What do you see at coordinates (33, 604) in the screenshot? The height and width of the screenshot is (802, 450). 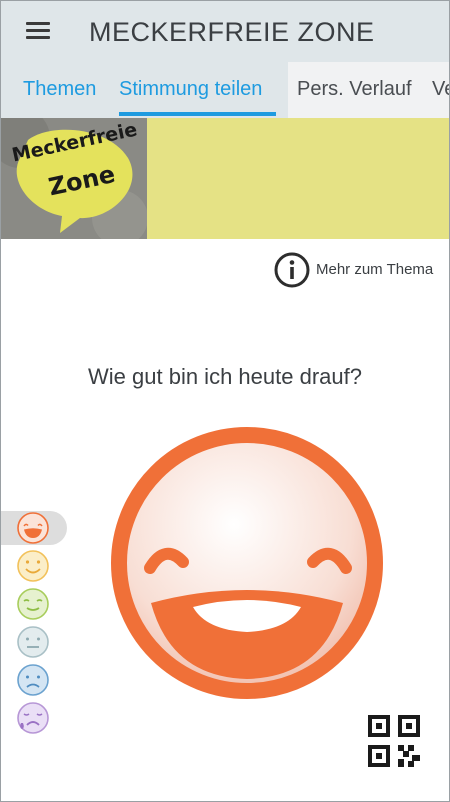 I see `mood-content-icon` at bounding box center [33, 604].